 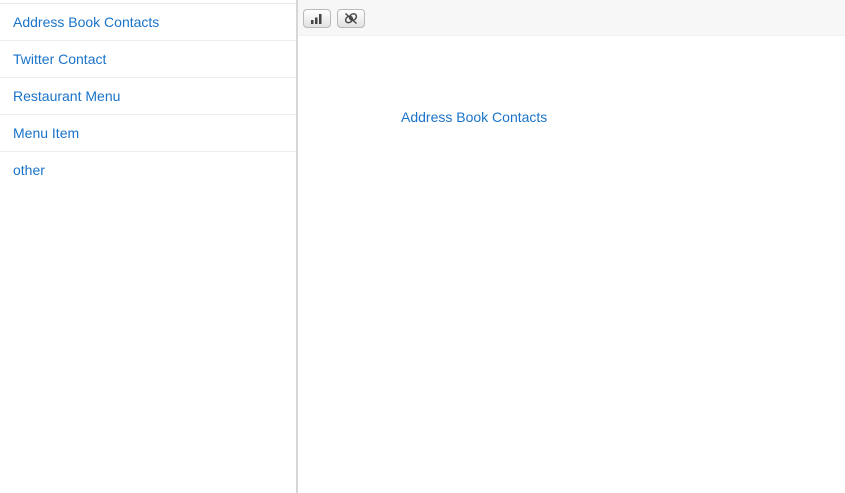 I want to click on sidebar-item-restaurant-menu: Restaurant Menu, so click(x=148, y=96).